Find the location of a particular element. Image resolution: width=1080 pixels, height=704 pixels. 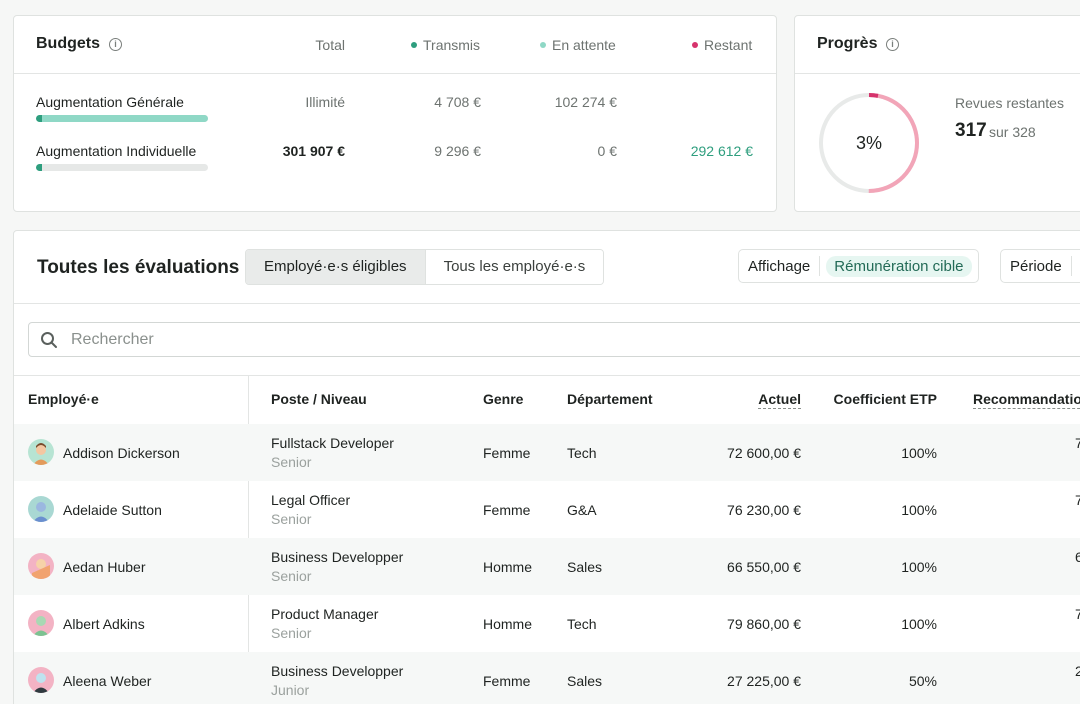

column-en-attente: En attente is located at coordinates (578, 45).